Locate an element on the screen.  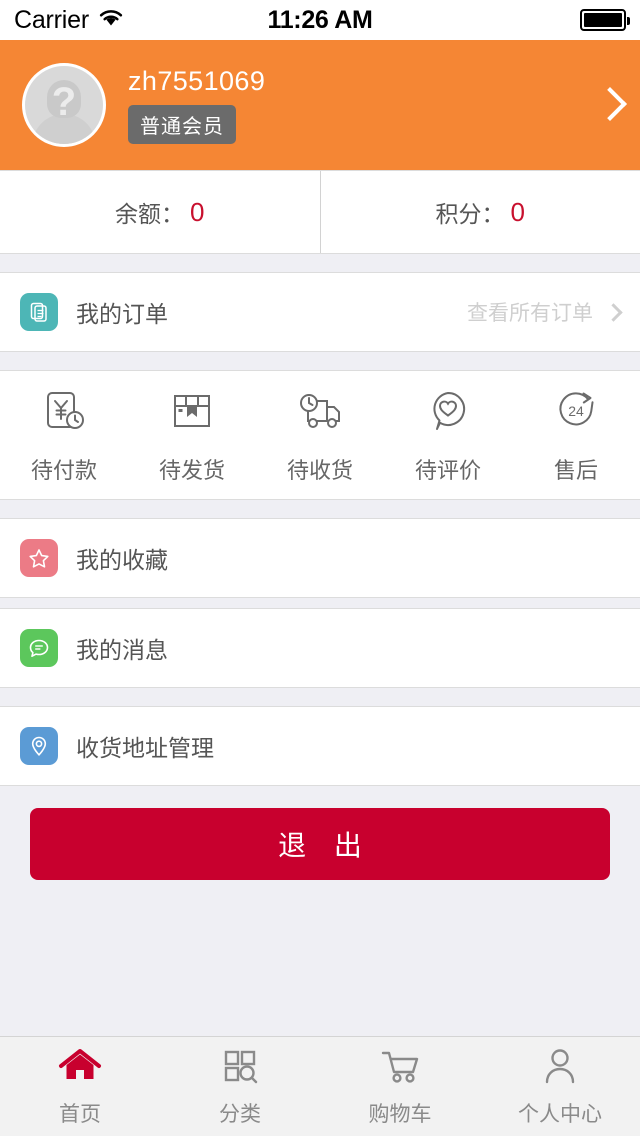
tab-home: 首页 is located at coordinates (80, 1086).